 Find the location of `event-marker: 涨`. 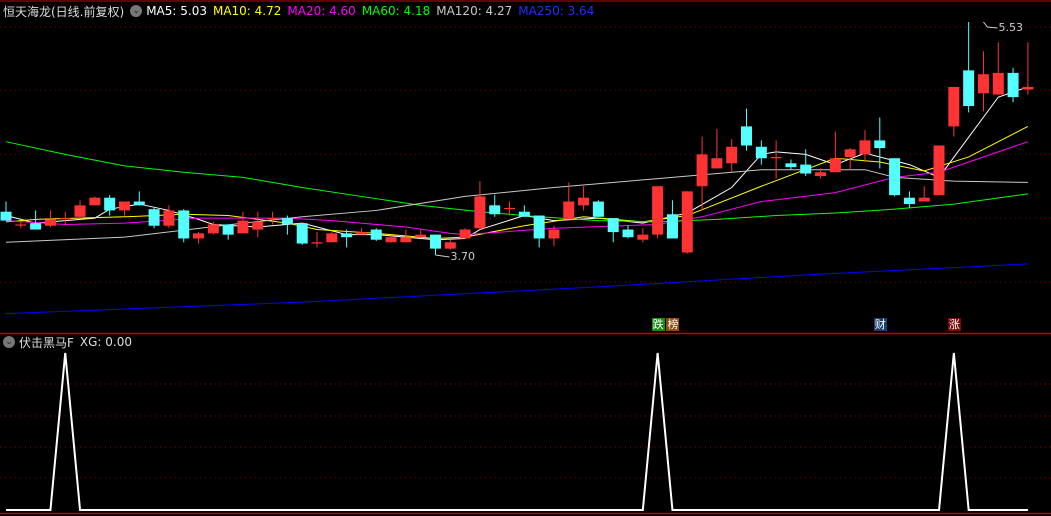

event-marker: 涨 is located at coordinates (954, 324).